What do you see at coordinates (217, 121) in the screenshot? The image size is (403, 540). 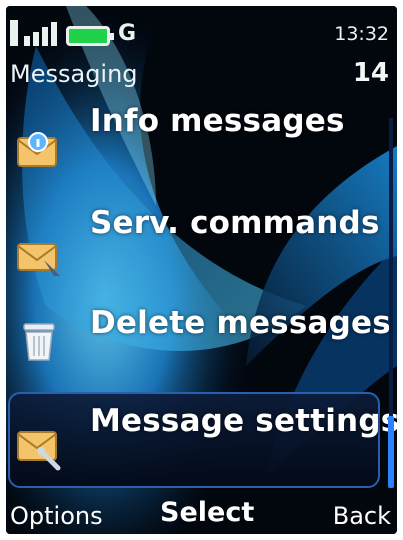 I see `menu-item-label: Info messages` at bounding box center [217, 121].